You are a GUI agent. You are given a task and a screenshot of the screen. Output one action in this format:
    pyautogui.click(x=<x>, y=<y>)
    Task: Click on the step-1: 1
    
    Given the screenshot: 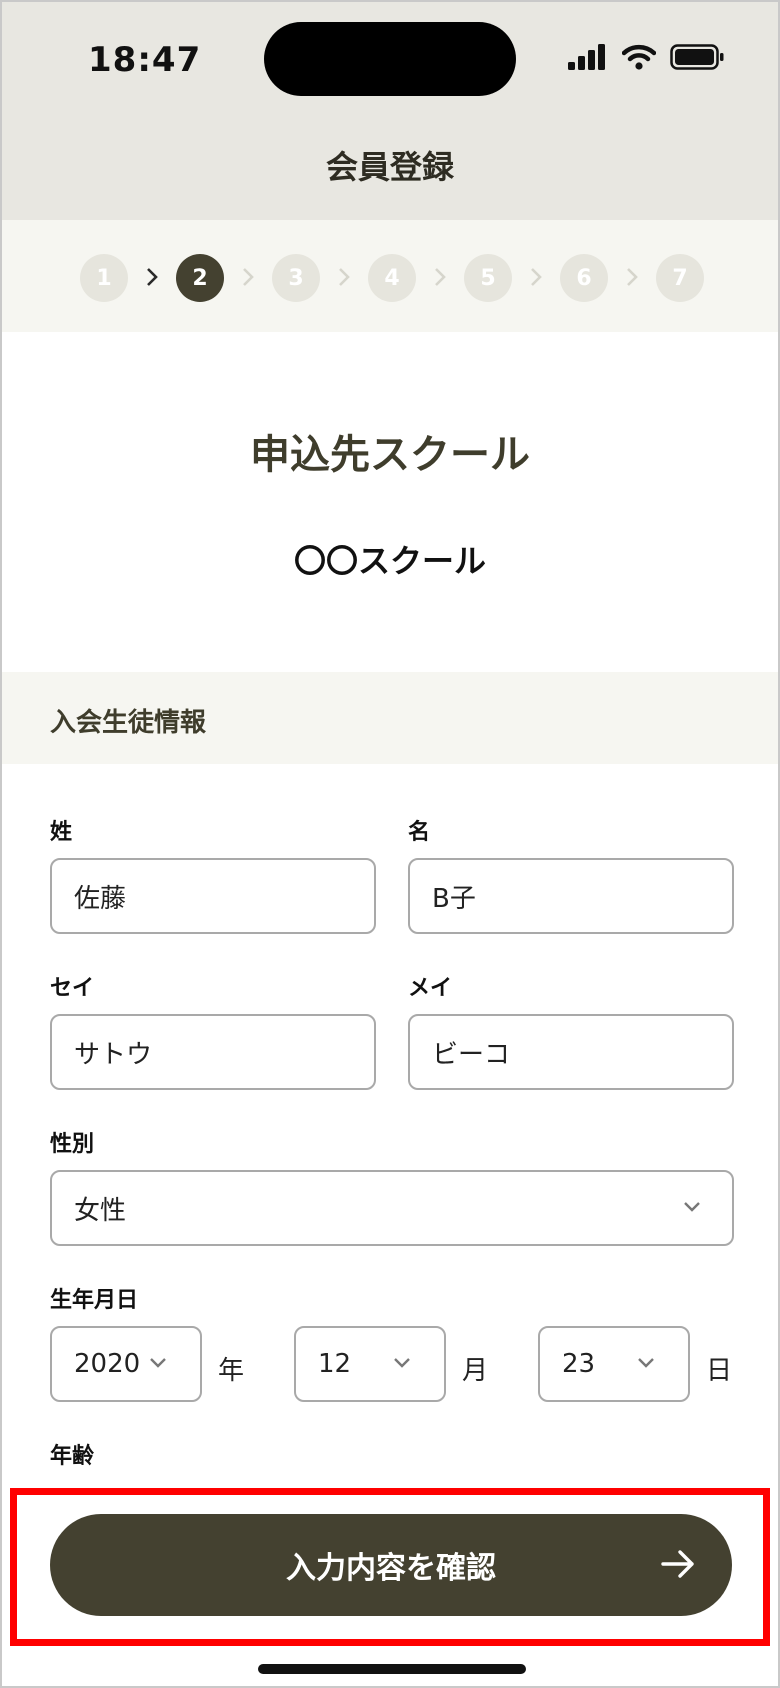 What is the action you would take?
    pyautogui.click(x=104, y=278)
    